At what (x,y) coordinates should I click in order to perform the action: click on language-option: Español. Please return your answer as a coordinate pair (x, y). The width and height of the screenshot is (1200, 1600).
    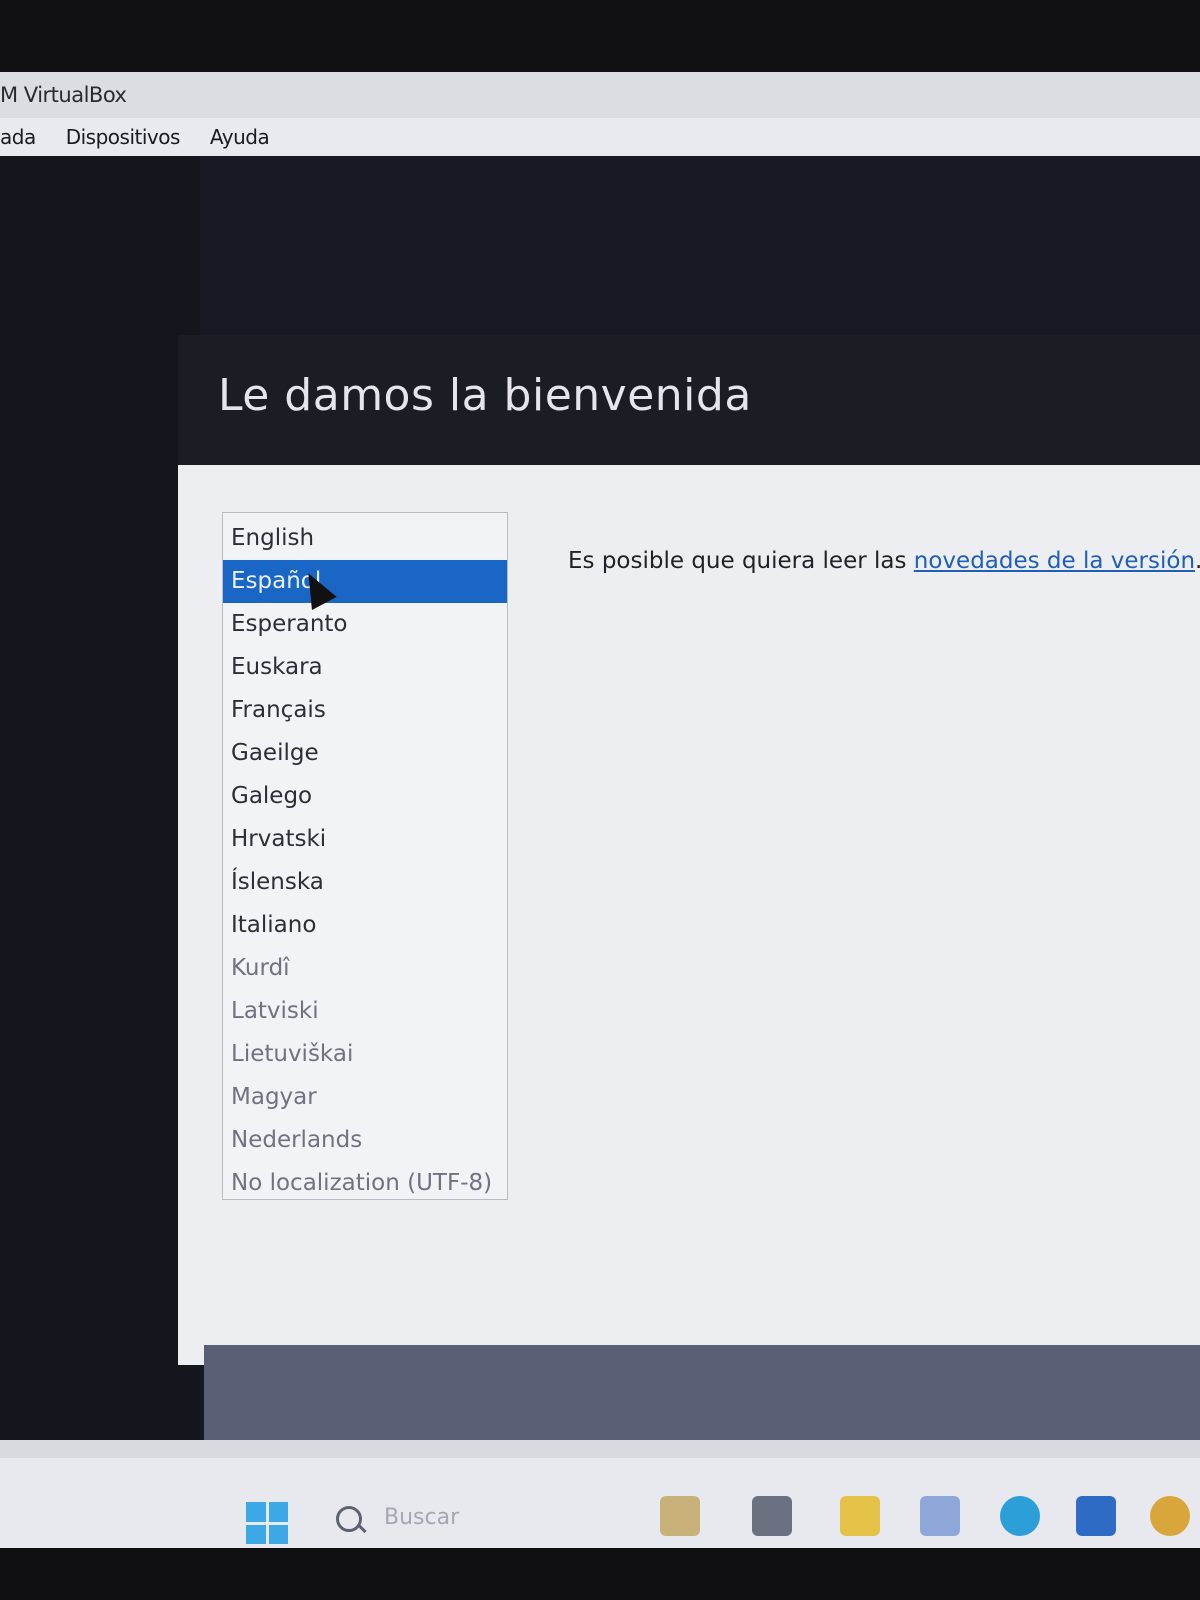
    Looking at the image, I should click on (365, 581).